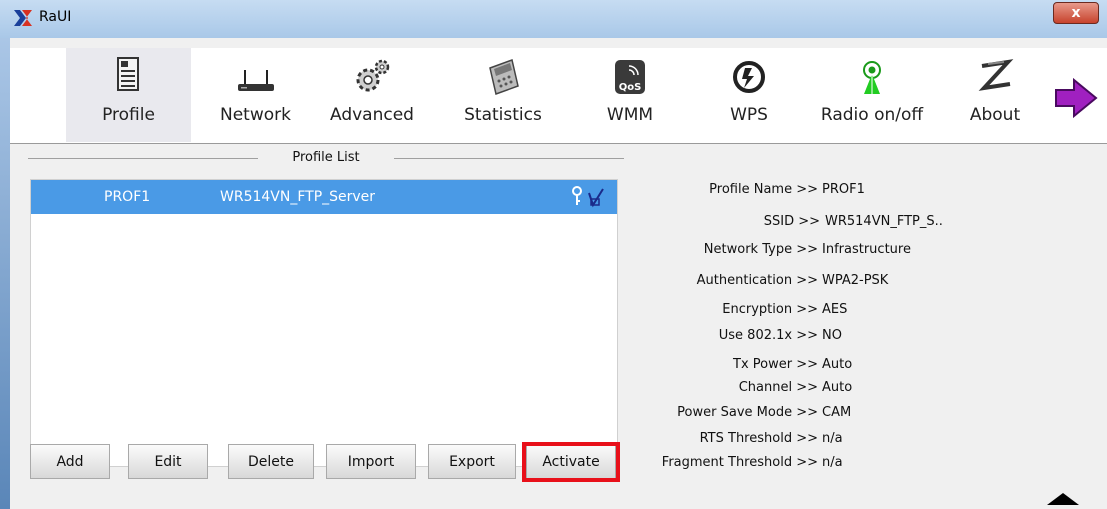 The height and width of the screenshot is (509, 1107). What do you see at coordinates (787, 189) in the screenshot?
I see `detail-profile-name: Profile Name >> PROF1` at bounding box center [787, 189].